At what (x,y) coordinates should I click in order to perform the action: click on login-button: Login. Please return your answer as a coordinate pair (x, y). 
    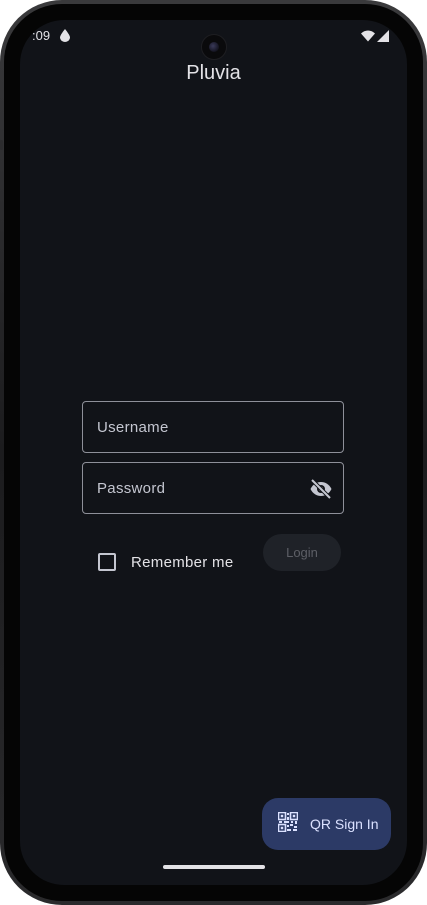
    Looking at the image, I should click on (302, 552).